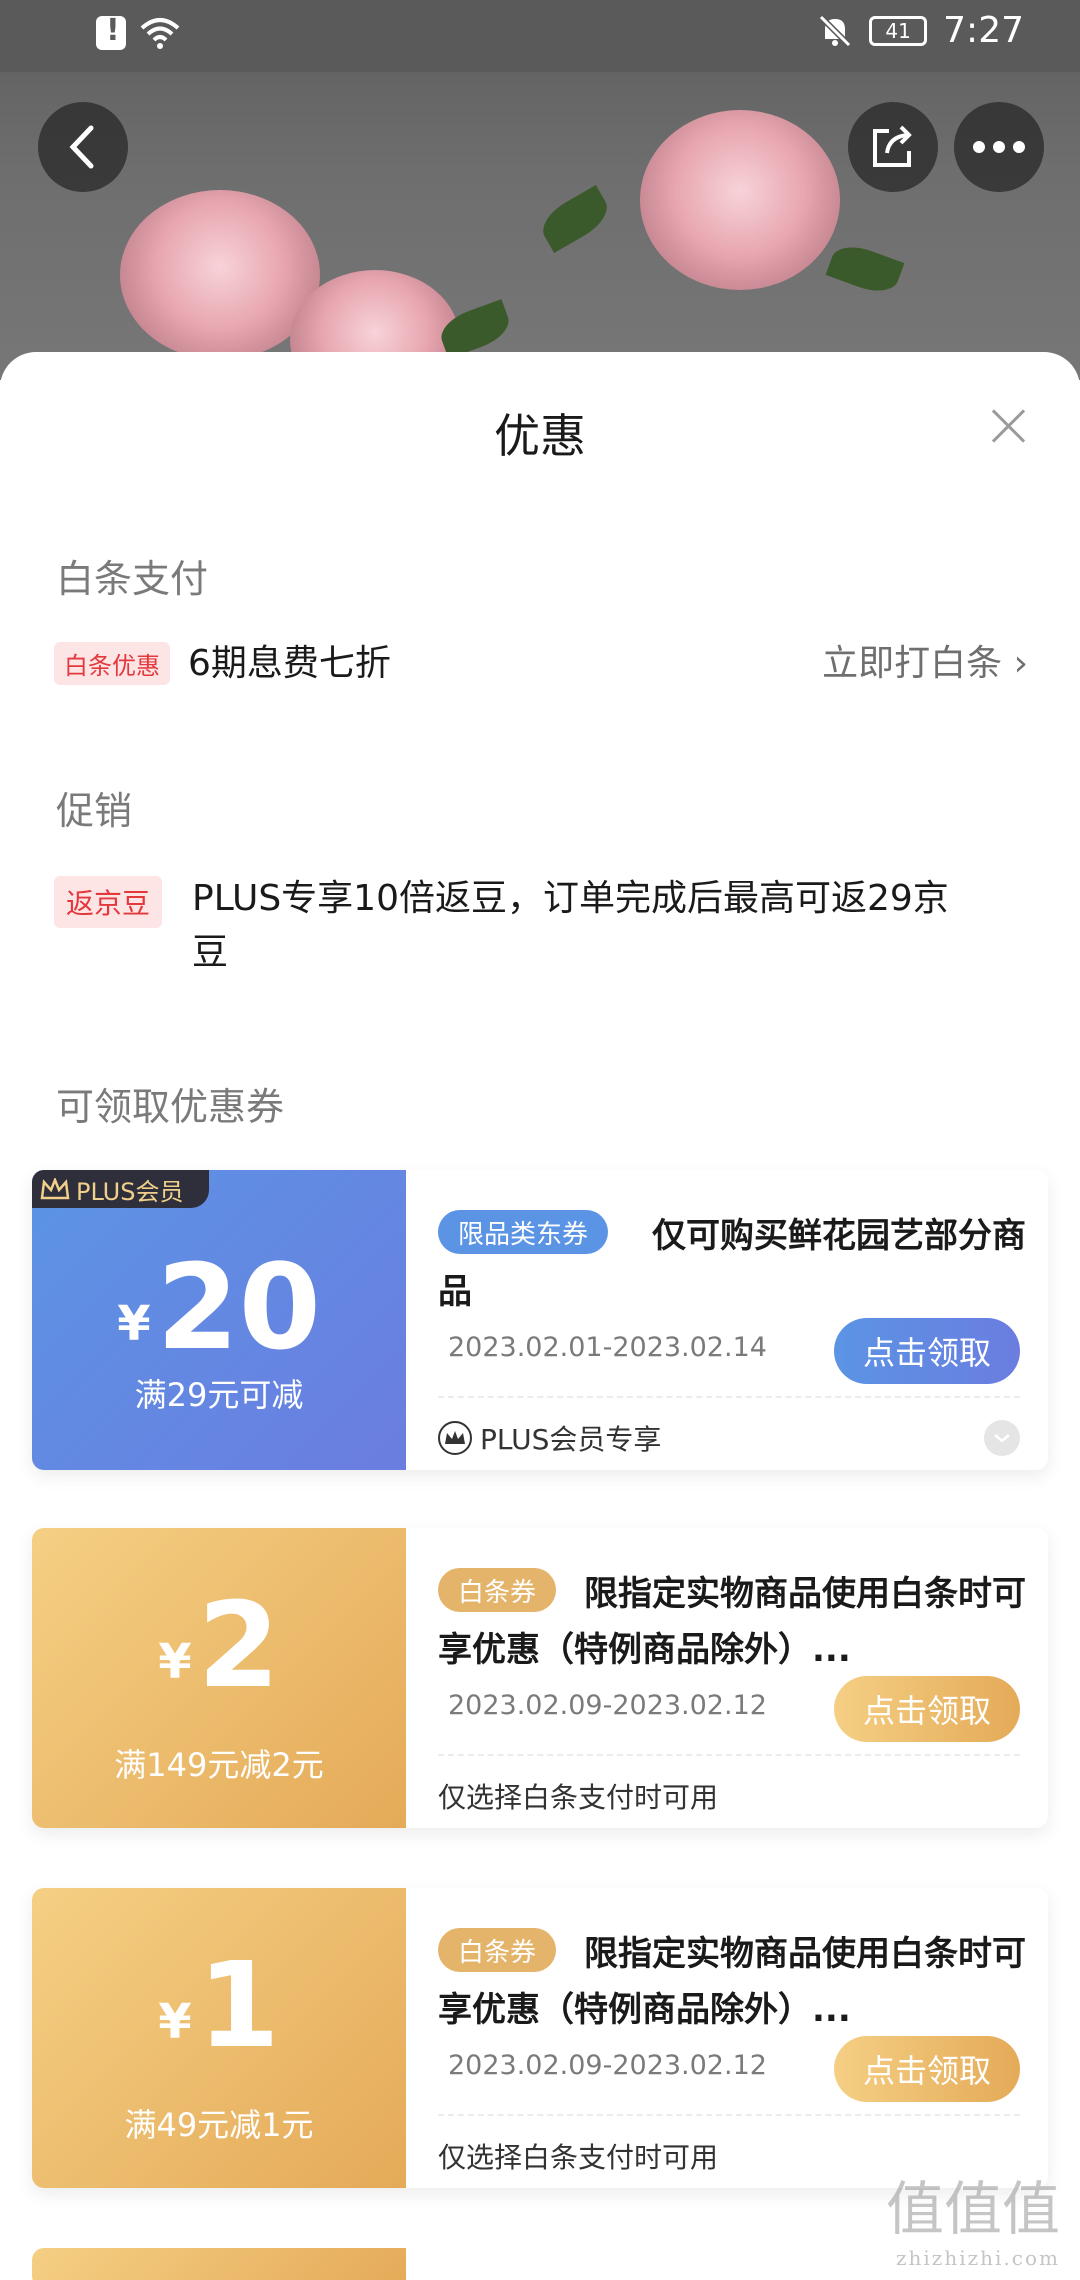  What do you see at coordinates (238, 2005) in the screenshot?
I see `amount-value: 1` at bounding box center [238, 2005].